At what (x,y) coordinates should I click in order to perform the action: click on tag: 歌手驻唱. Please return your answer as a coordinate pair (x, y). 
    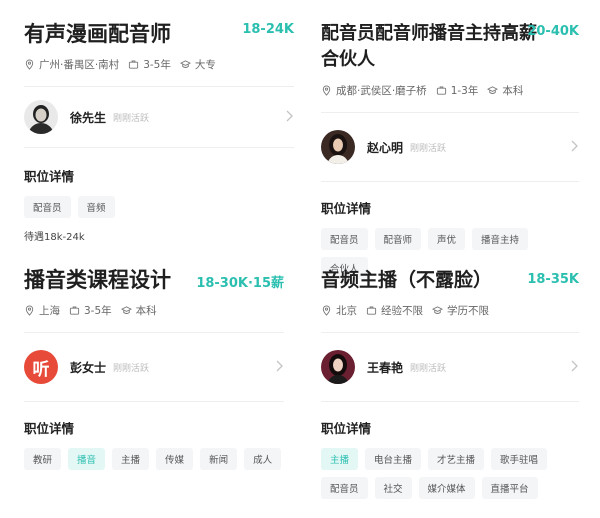
    Looking at the image, I should click on (519, 459).